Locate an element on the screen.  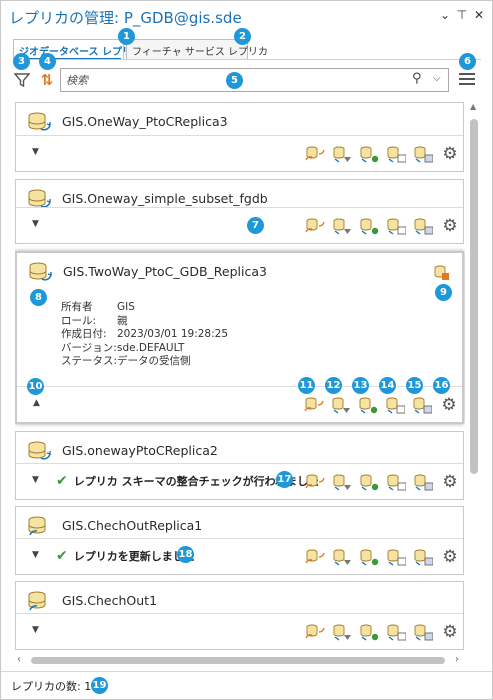
replica-card: GIS.ChechOutReplica1 ▼ ✔ レプリカを更新しました ⚙ is located at coordinates (239, 540).